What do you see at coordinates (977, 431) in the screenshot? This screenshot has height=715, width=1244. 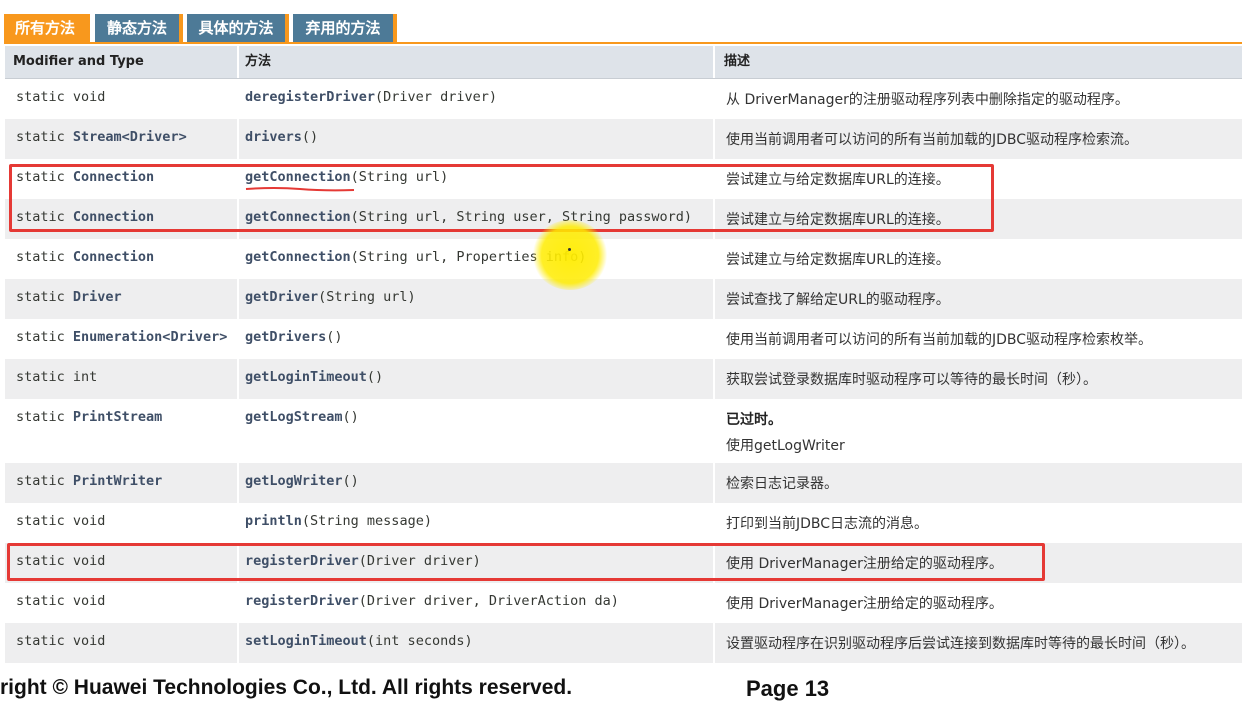 I see `description-cell: 已过时。使用getLogWriter` at bounding box center [977, 431].